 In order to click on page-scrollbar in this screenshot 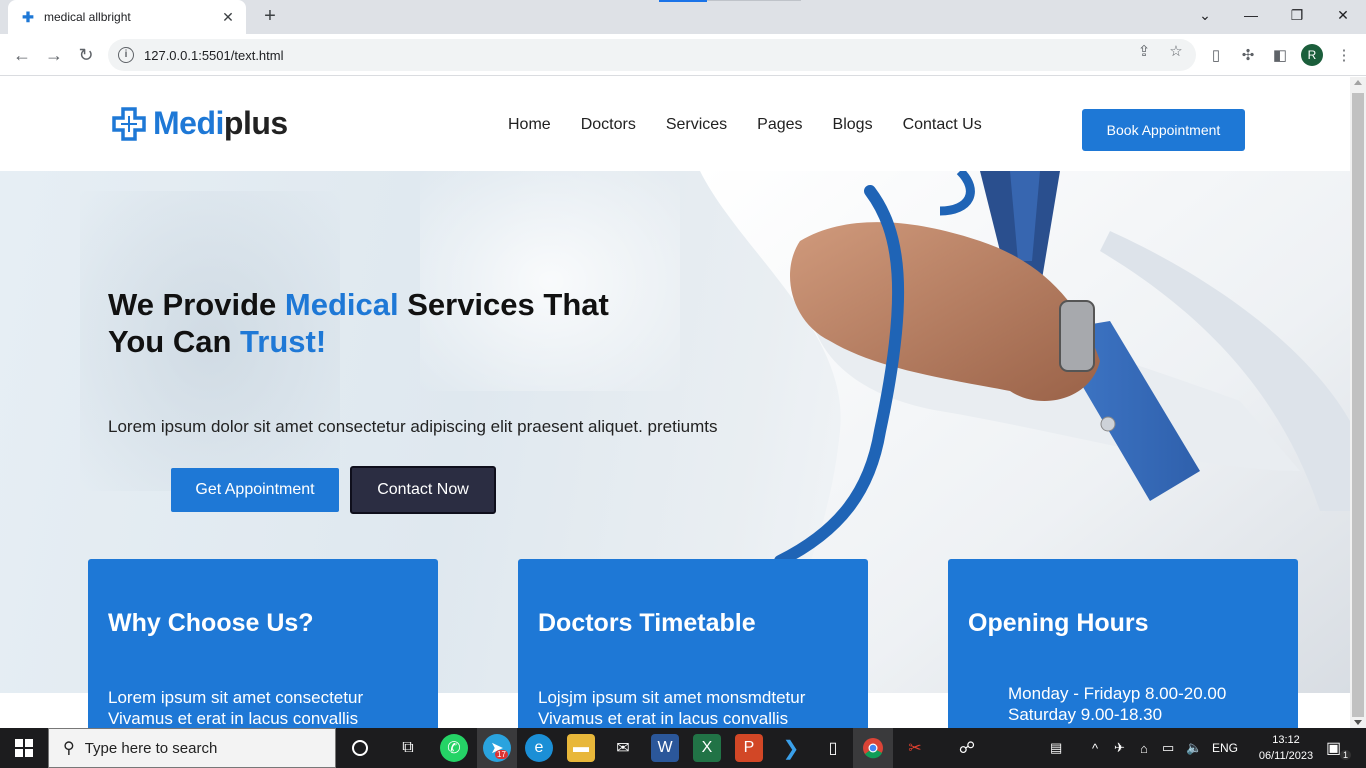, I will do `click(1358, 402)`.